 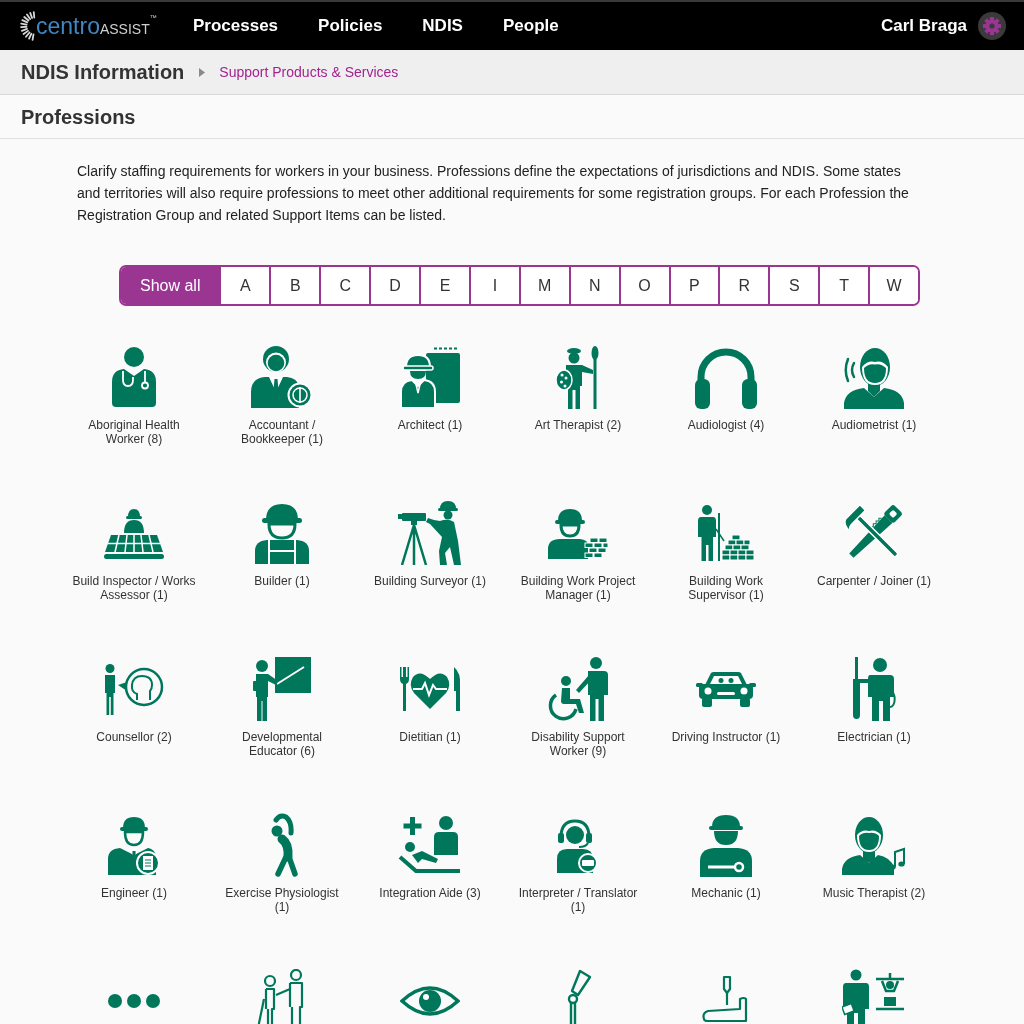 What do you see at coordinates (726, 845) in the screenshot?
I see `mechanic-with-wrench-icon` at bounding box center [726, 845].